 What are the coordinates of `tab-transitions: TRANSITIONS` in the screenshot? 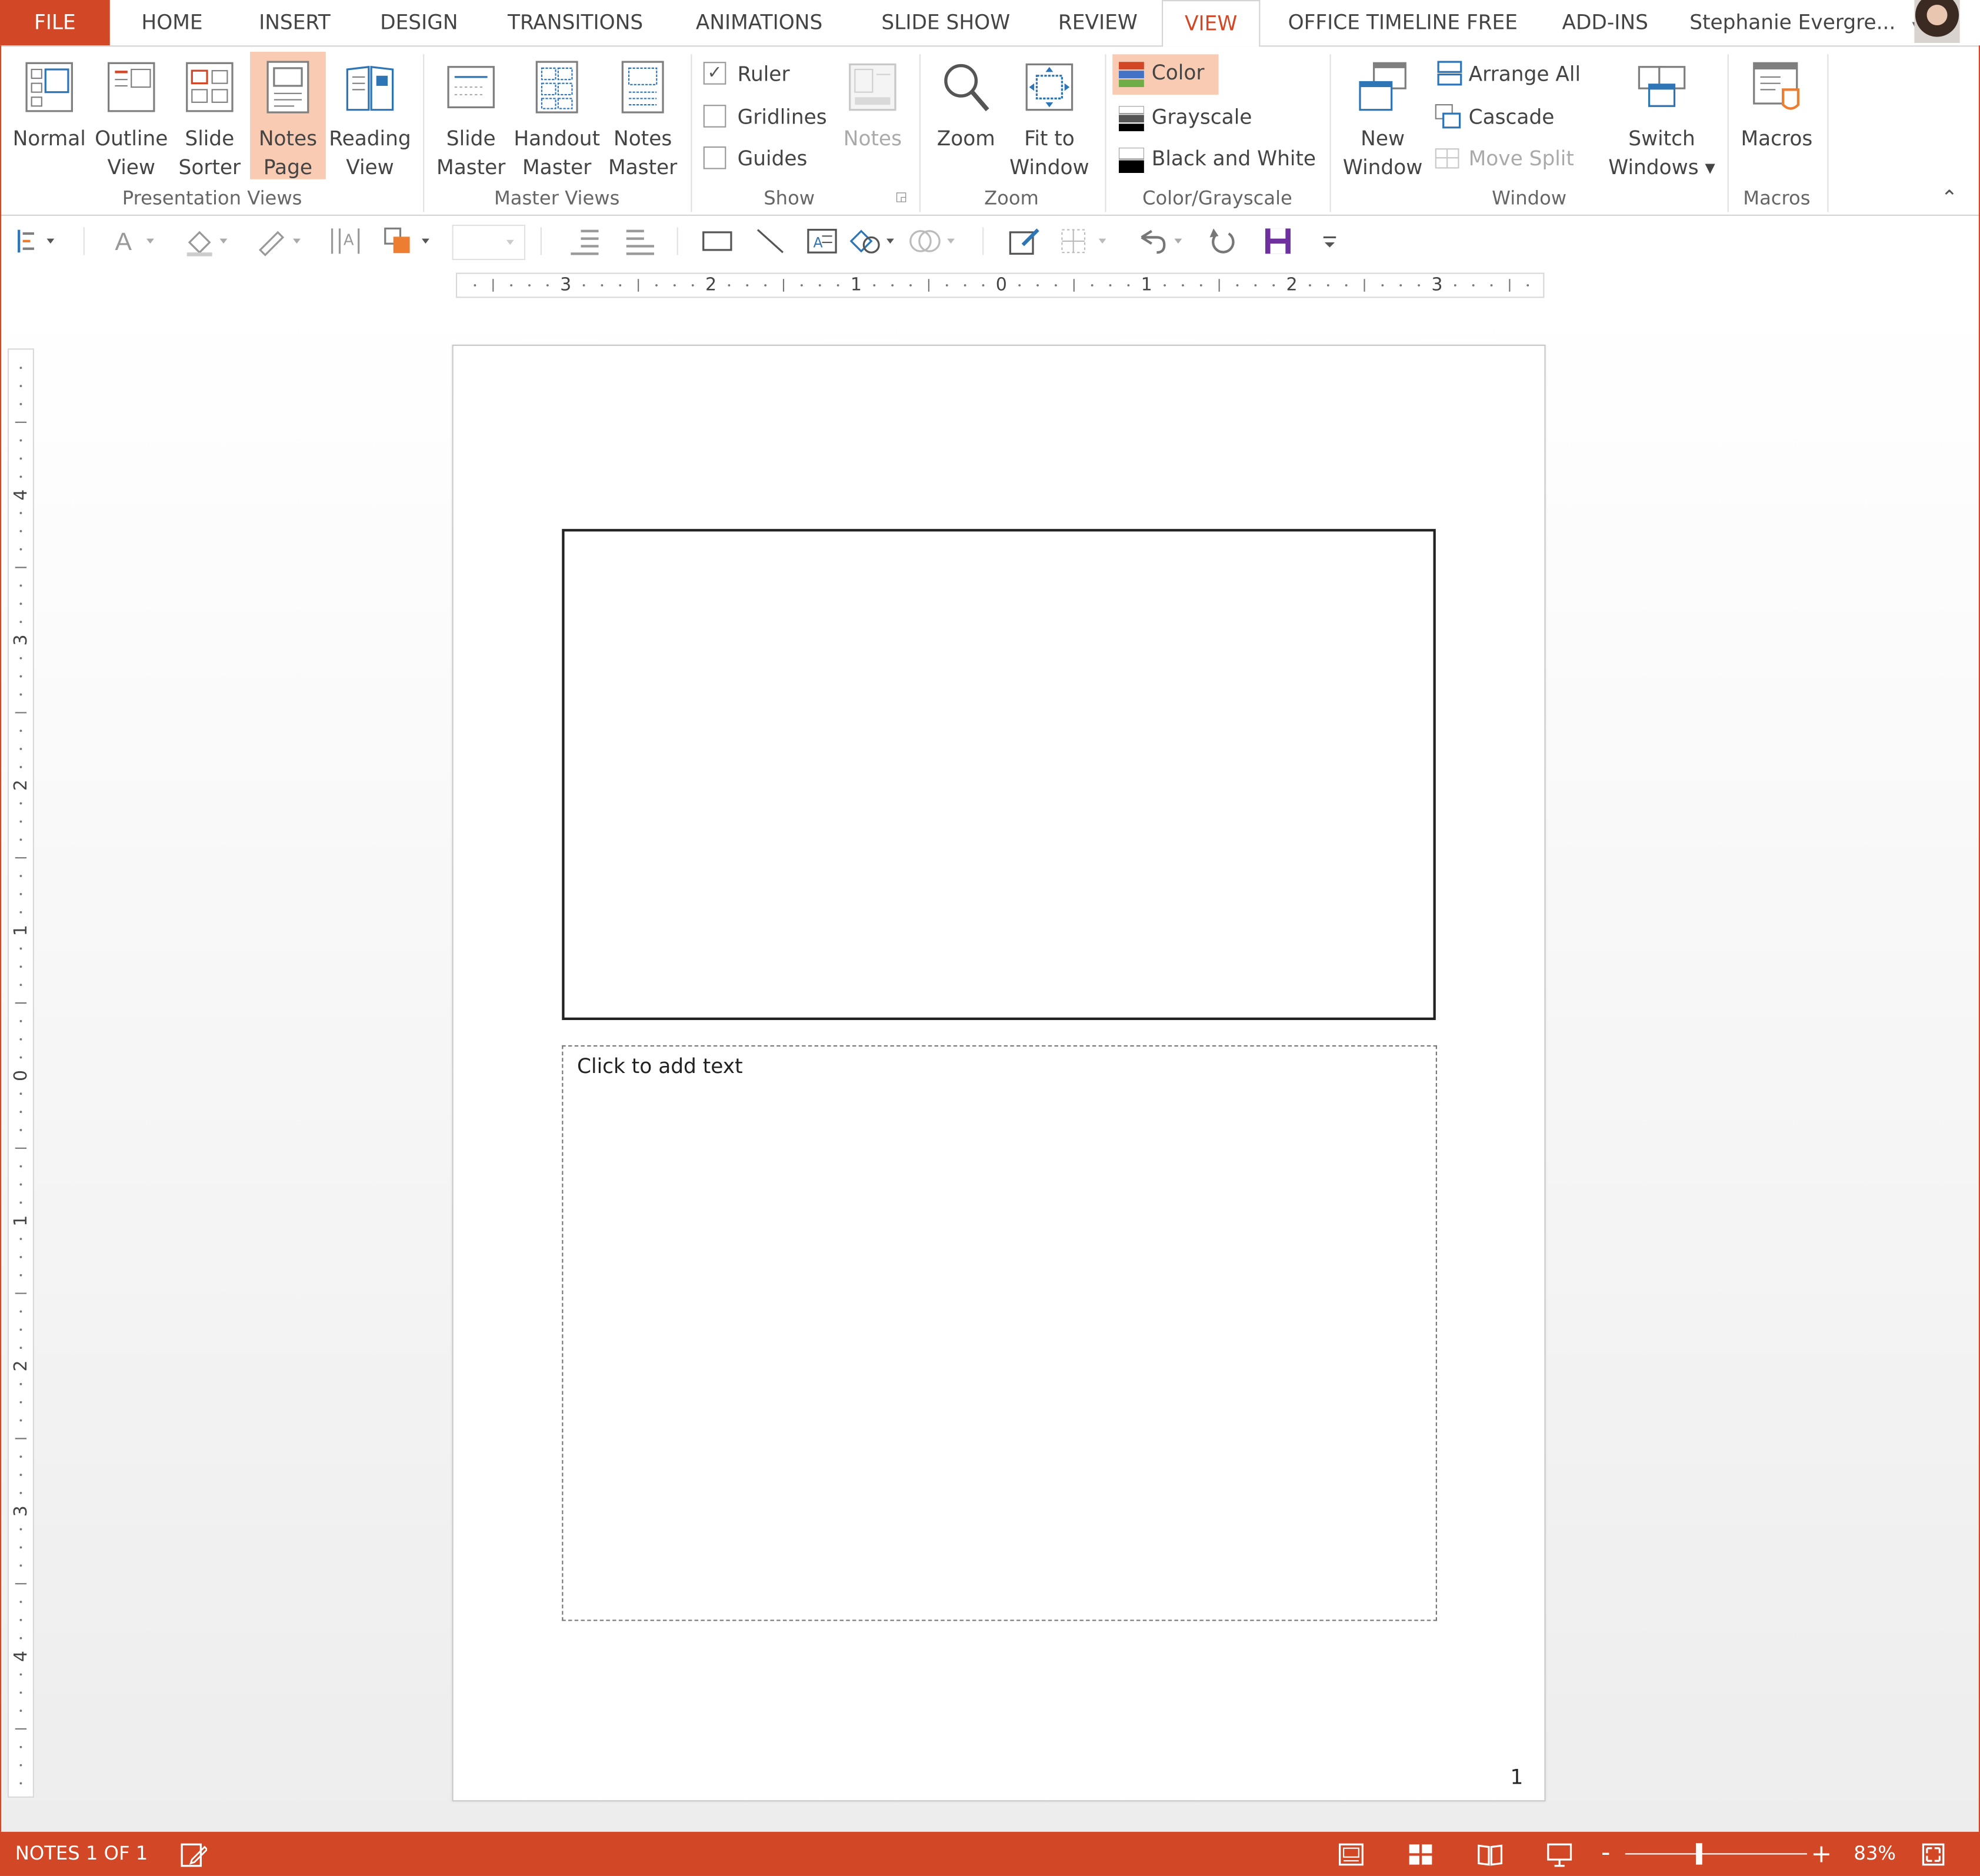 It's located at (575, 22).